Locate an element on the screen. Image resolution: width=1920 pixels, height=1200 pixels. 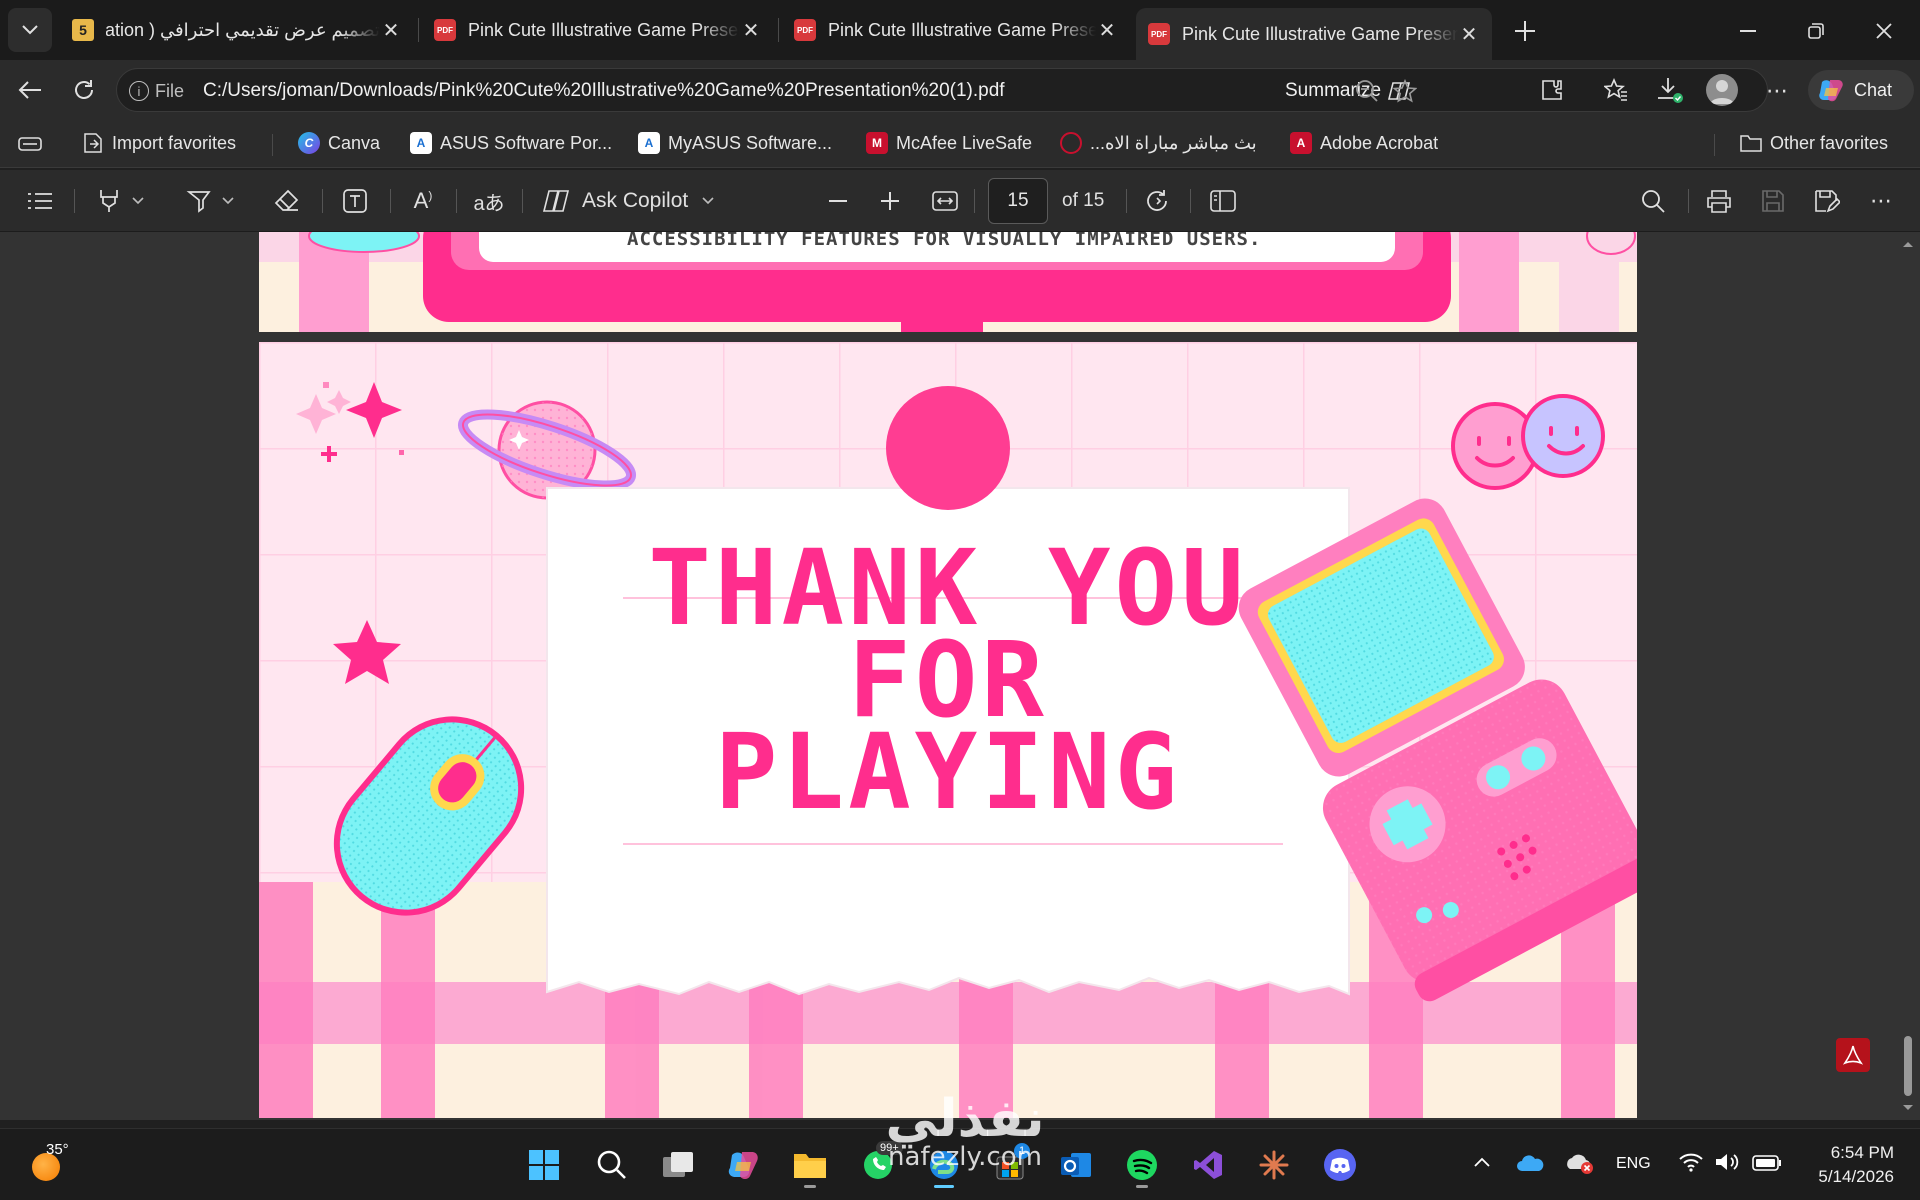
notification-badge: 1 is located at coordinates (1022, 1151).